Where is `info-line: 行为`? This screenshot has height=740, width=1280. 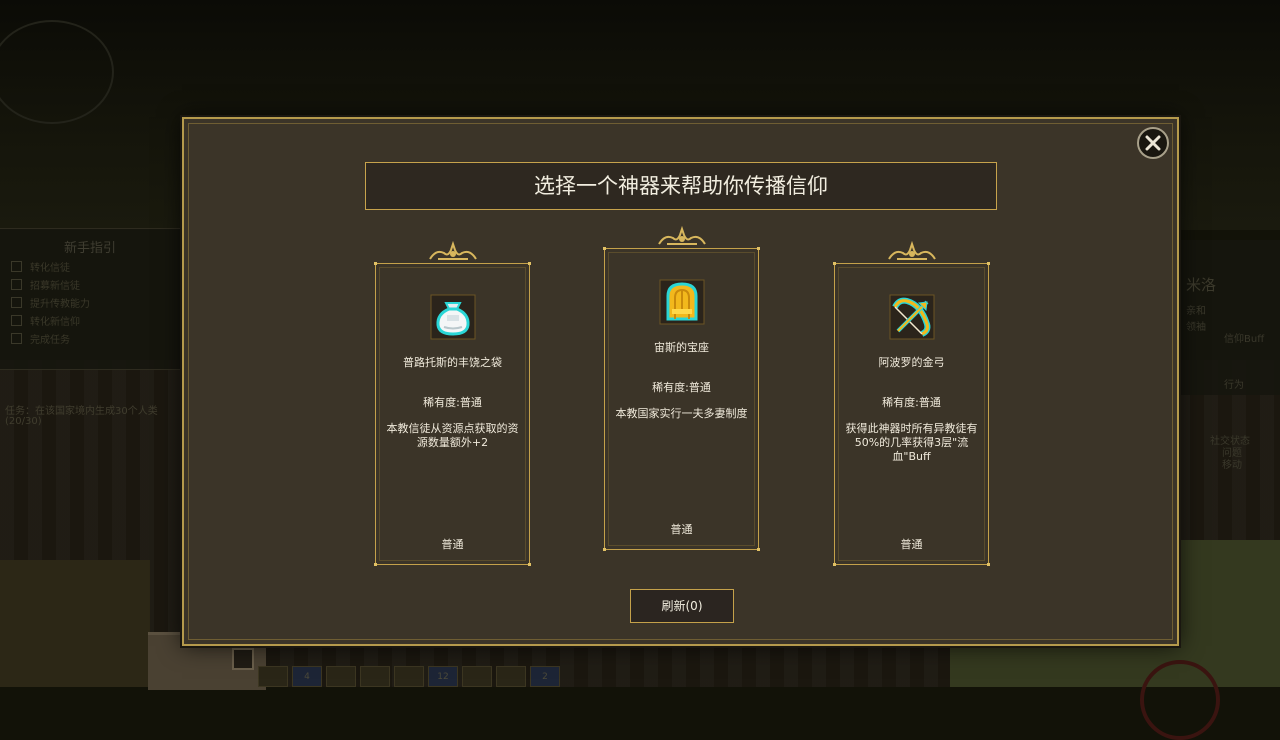
info-line: 行为 is located at coordinates (1234, 385).